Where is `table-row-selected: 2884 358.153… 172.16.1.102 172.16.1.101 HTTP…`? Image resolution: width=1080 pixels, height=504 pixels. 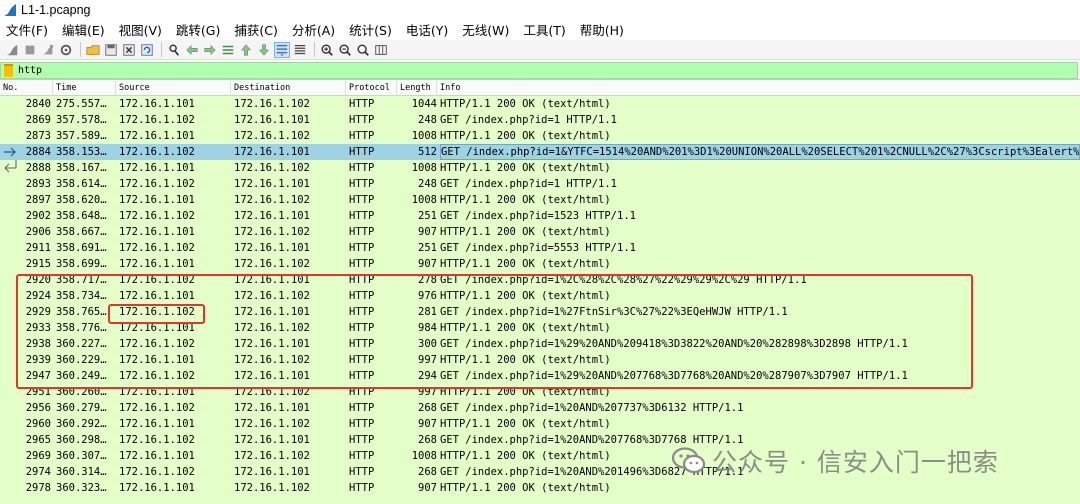 table-row-selected: 2884 358.153… 172.16.1.102 172.16.1.101 HTTP… is located at coordinates (540, 152).